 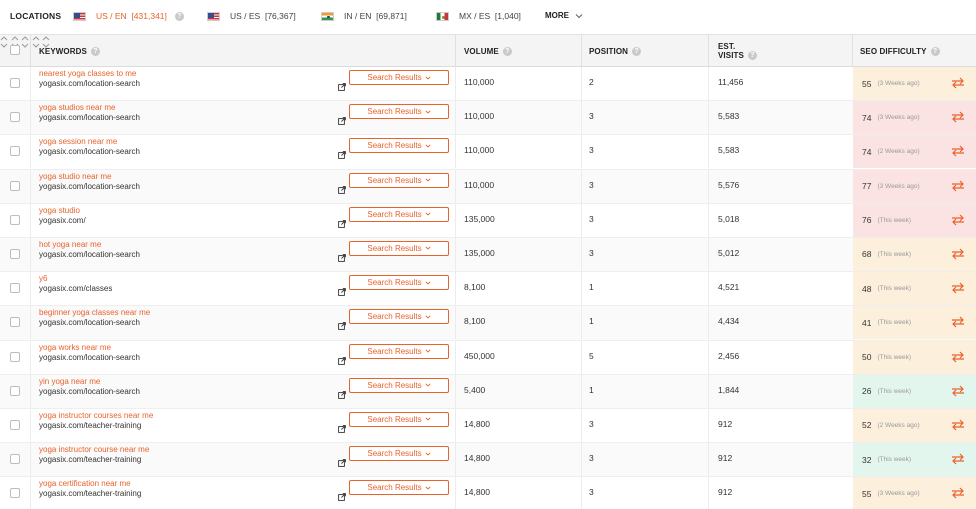 What do you see at coordinates (128, 16) in the screenshot?
I see `location-us-en: US / EN [431,341] ?` at bounding box center [128, 16].